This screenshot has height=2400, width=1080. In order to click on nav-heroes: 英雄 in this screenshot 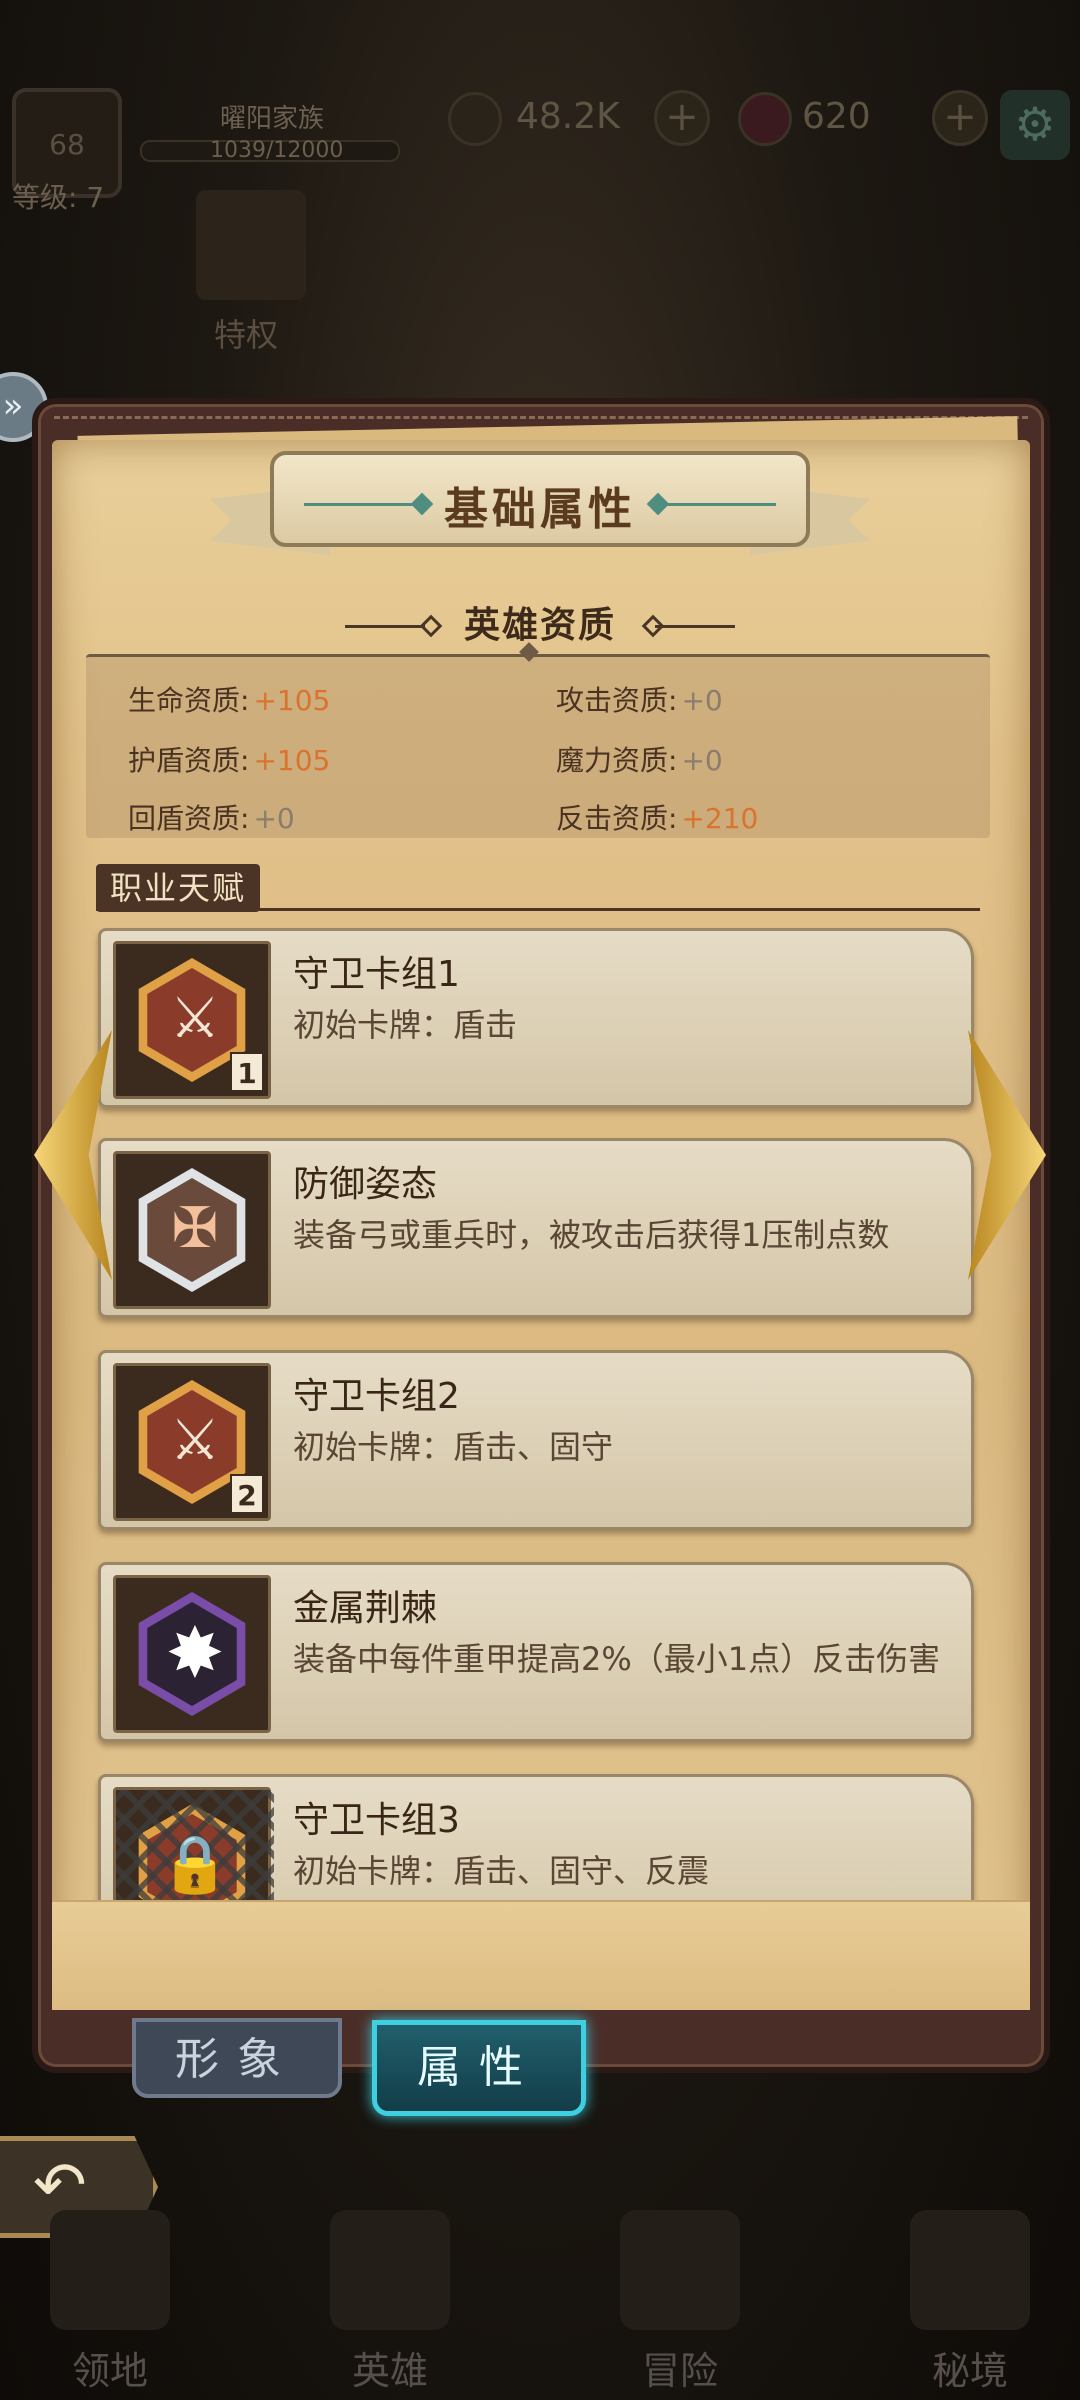, I will do `click(390, 2300)`.